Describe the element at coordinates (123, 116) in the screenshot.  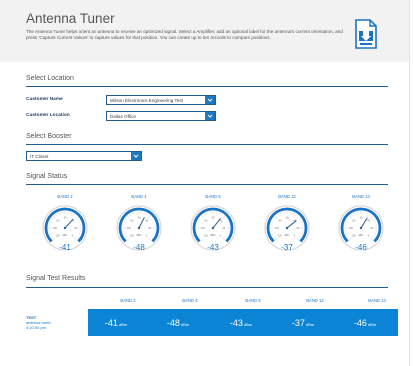
I see `customer-location-value: Dallas Office` at that location.